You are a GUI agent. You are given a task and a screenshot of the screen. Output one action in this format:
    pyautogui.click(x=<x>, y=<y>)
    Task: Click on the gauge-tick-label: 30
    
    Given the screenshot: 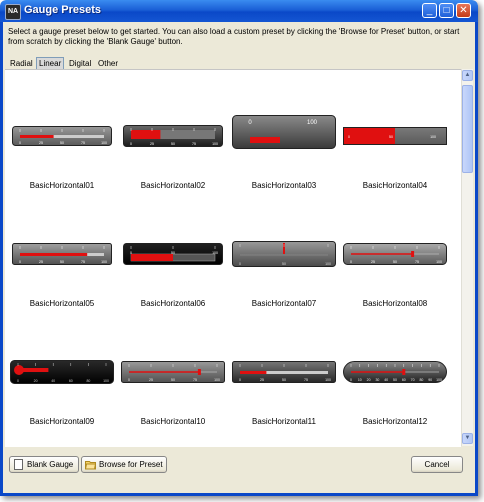 What is the action you would take?
    pyautogui.click(x=377, y=380)
    